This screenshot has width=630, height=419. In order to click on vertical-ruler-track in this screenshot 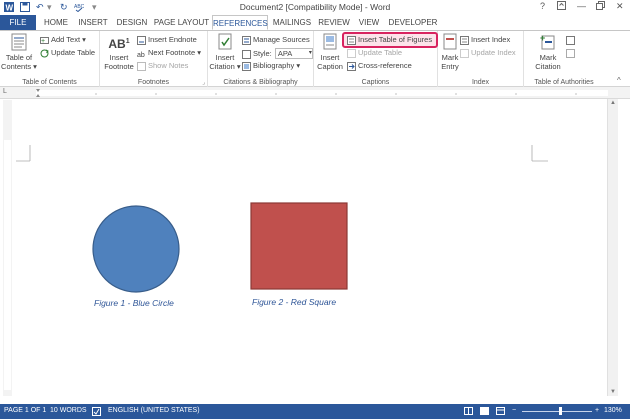, I will do `click(7, 265)`.